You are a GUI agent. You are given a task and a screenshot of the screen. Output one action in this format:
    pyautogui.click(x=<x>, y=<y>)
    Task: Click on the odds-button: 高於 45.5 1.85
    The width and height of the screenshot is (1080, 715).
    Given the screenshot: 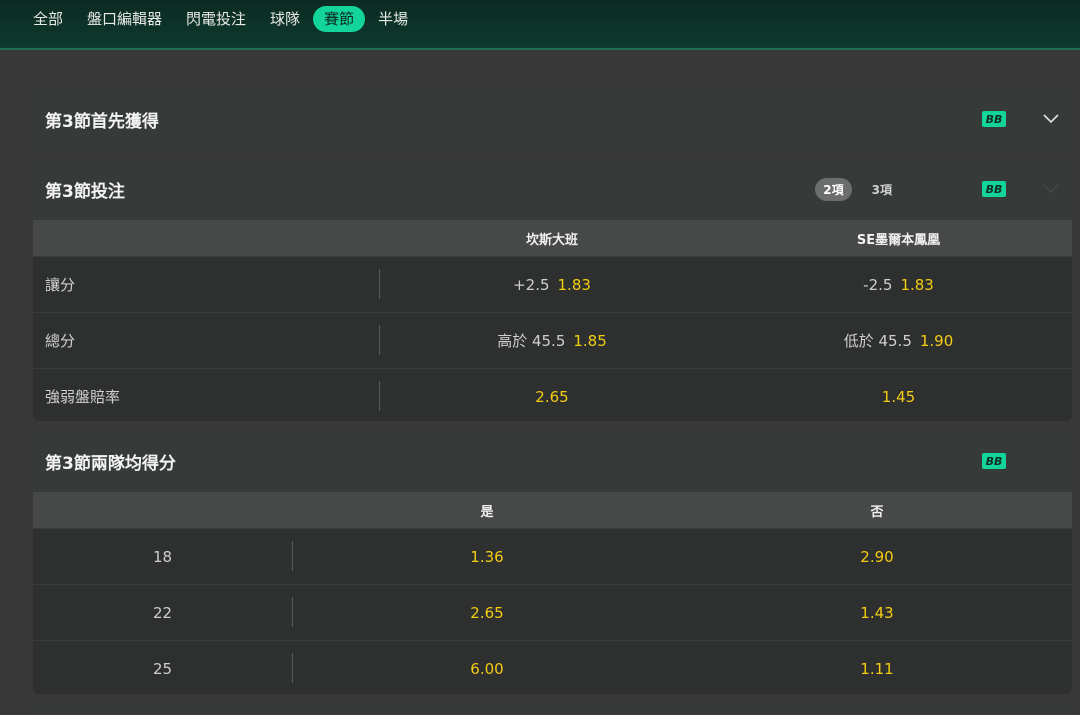 What is the action you would take?
    pyautogui.click(x=552, y=340)
    